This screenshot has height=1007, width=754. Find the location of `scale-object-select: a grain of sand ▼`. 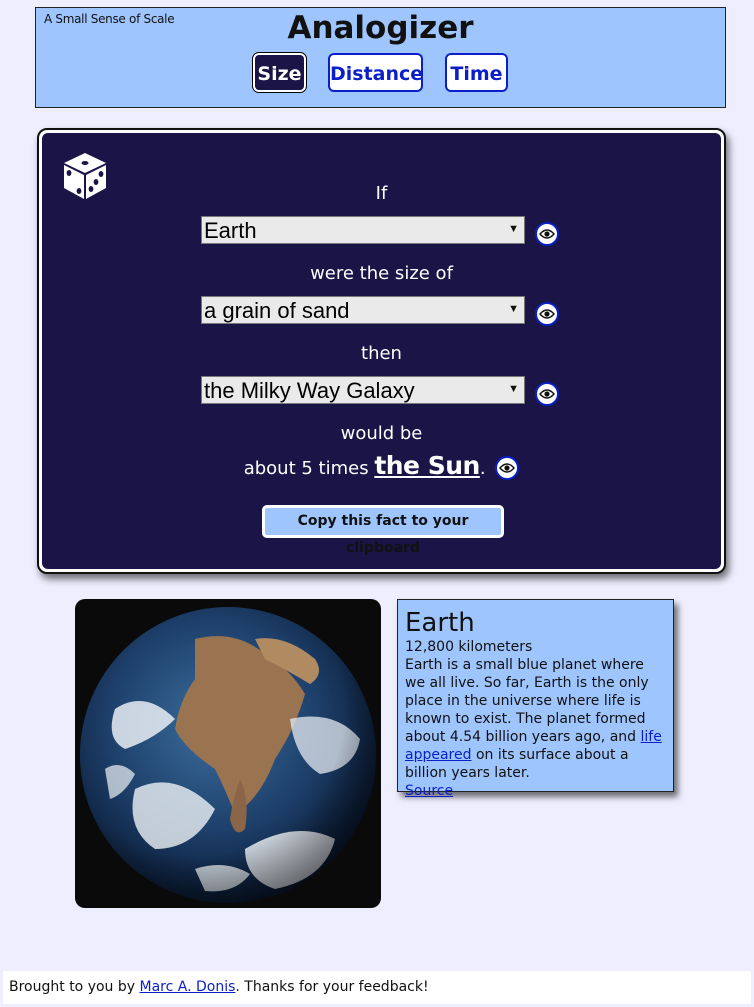

scale-object-select: a grain of sand ▼ is located at coordinates (363, 310).